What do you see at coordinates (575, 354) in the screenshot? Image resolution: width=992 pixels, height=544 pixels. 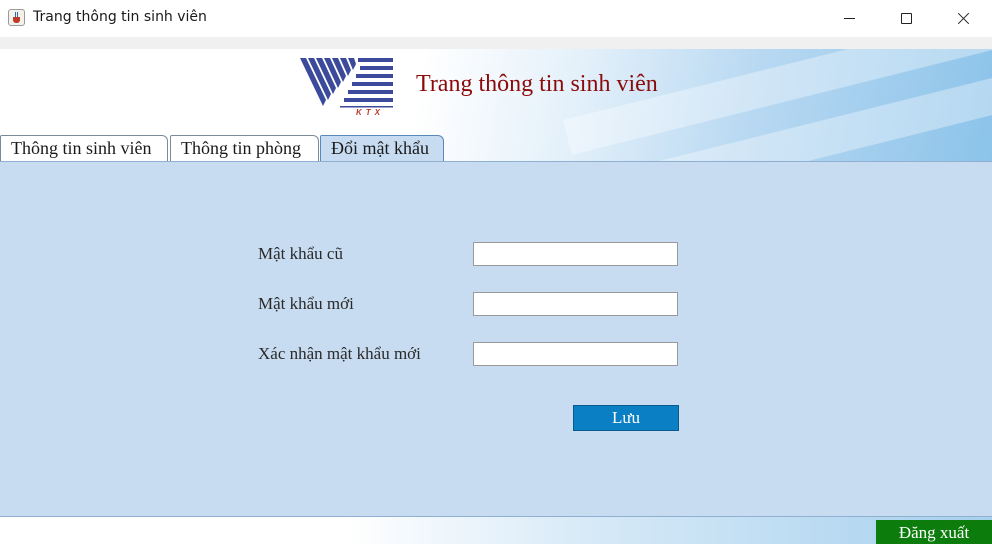 I see `confirm-password-field` at bounding box center [575, 354].